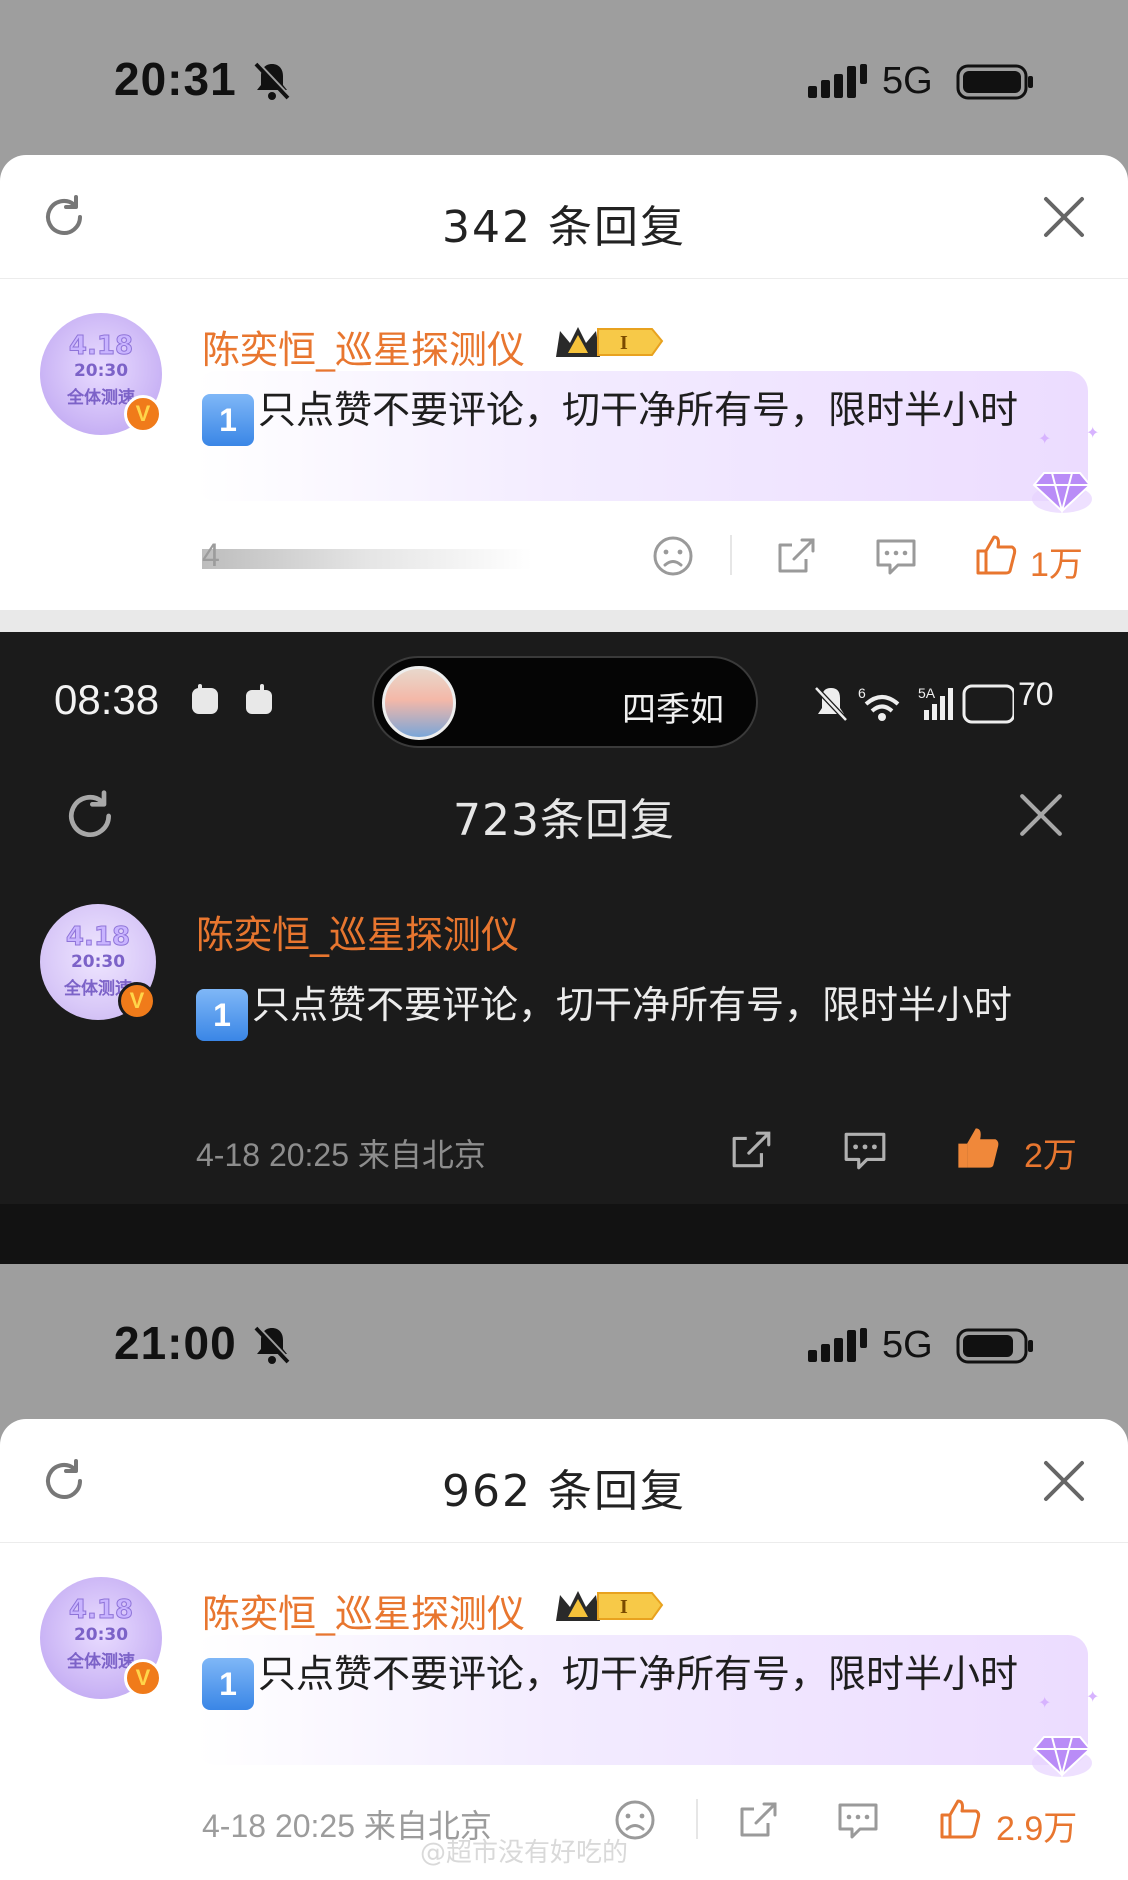  I want to click on dislike-face-icon, so click(673, 556).